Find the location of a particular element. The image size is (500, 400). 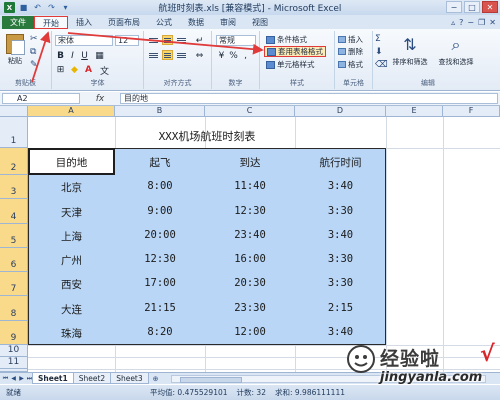

tab-view: 视图 is located at coordinates (260, 22).